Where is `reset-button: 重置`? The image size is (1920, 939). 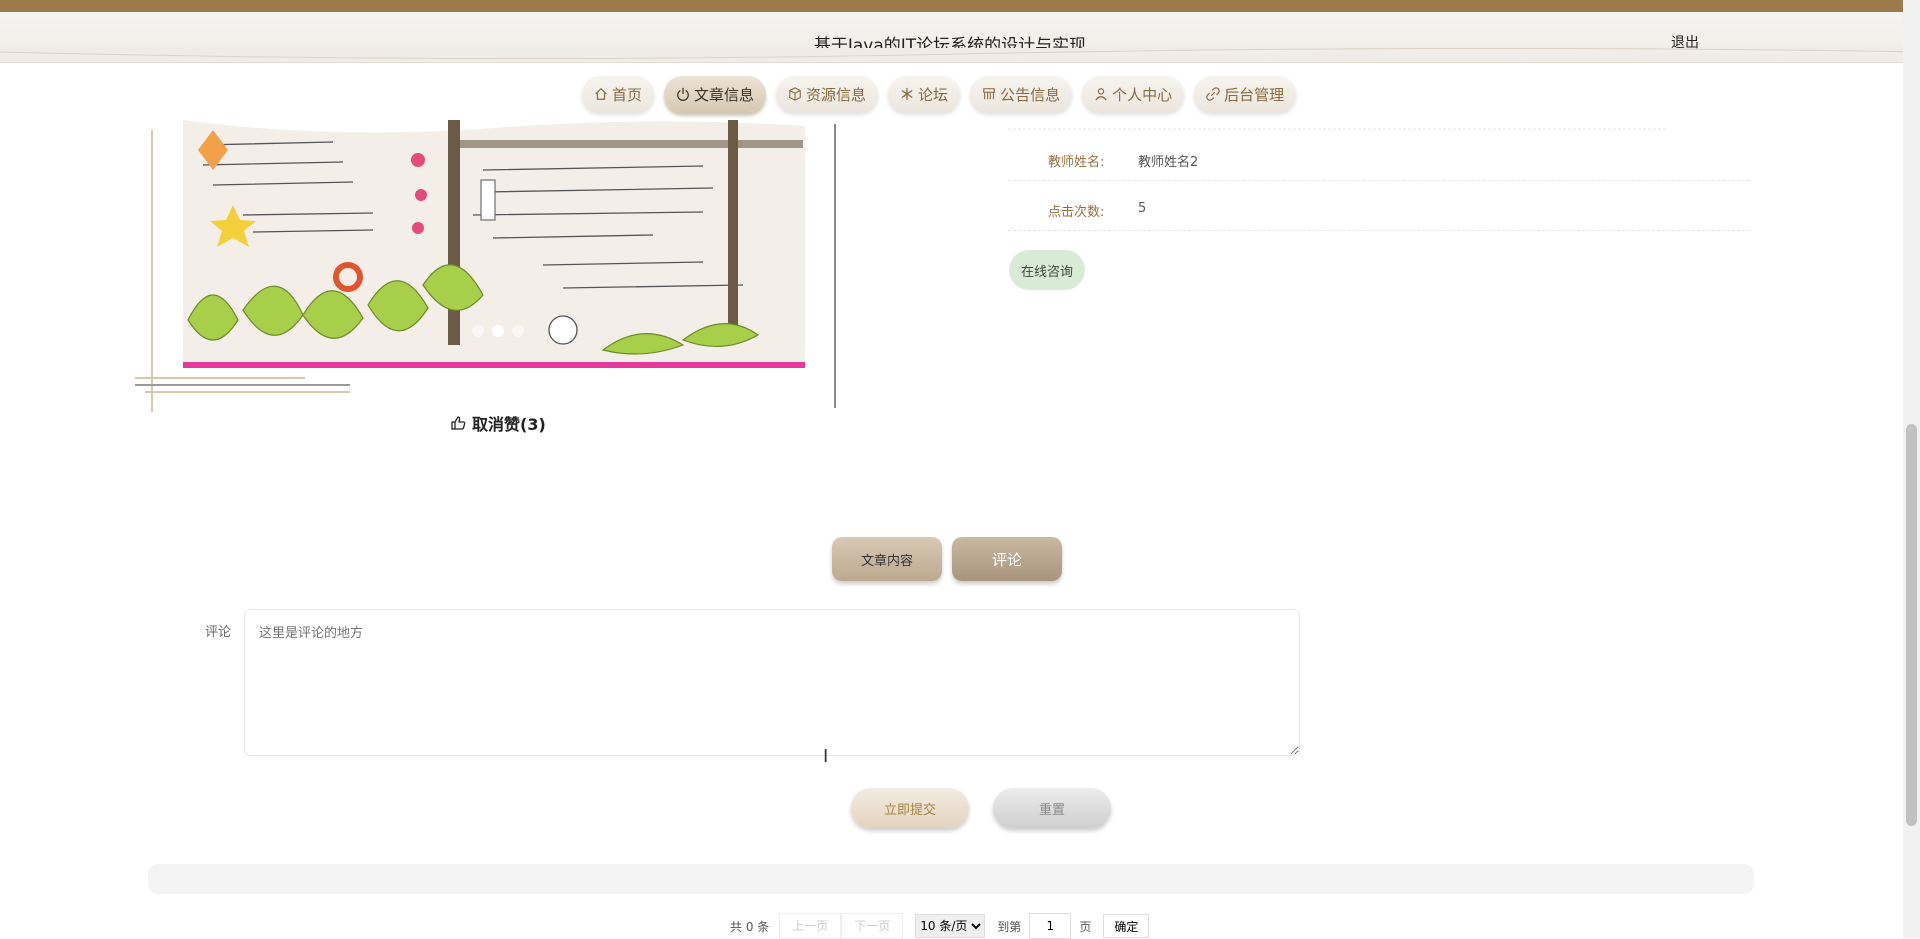
reset-button: 重置 is located at coordinates (1052, 808).